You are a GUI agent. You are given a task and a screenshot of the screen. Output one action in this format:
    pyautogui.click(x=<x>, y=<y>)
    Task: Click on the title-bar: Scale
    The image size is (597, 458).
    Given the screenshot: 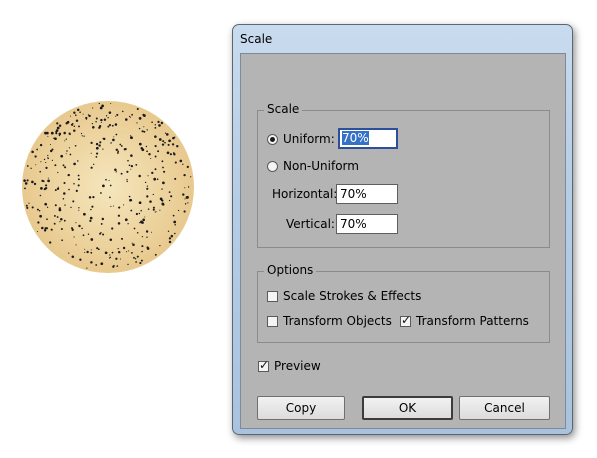 What is the action you would take?
    pyautogui.click(x=402, y=39)
    